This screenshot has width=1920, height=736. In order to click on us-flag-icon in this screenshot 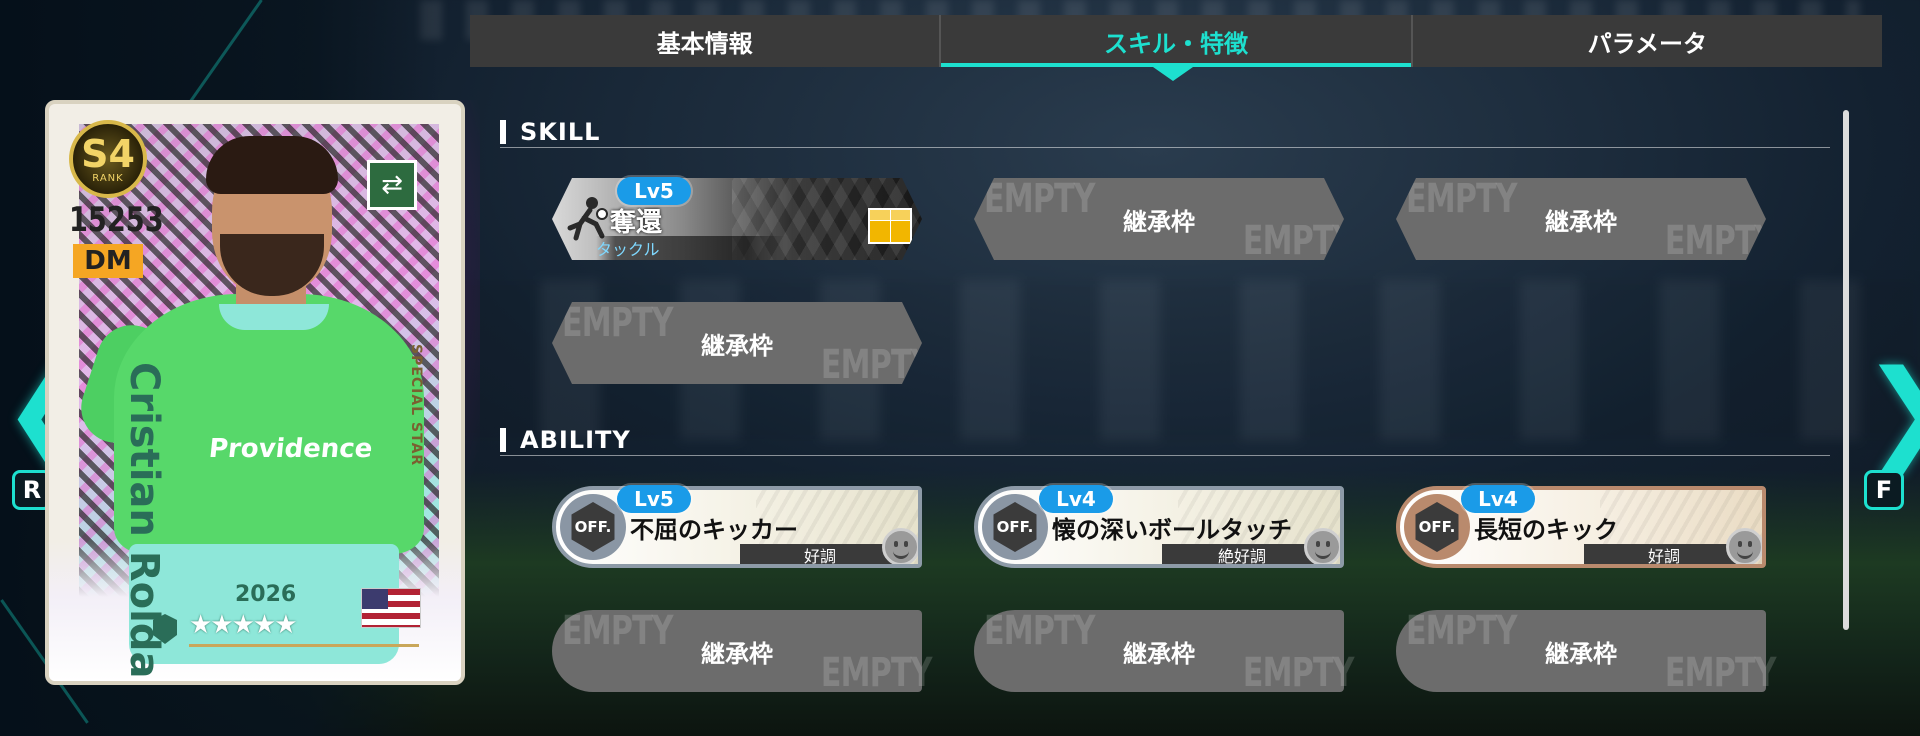, I will do `click(391, 608)`.